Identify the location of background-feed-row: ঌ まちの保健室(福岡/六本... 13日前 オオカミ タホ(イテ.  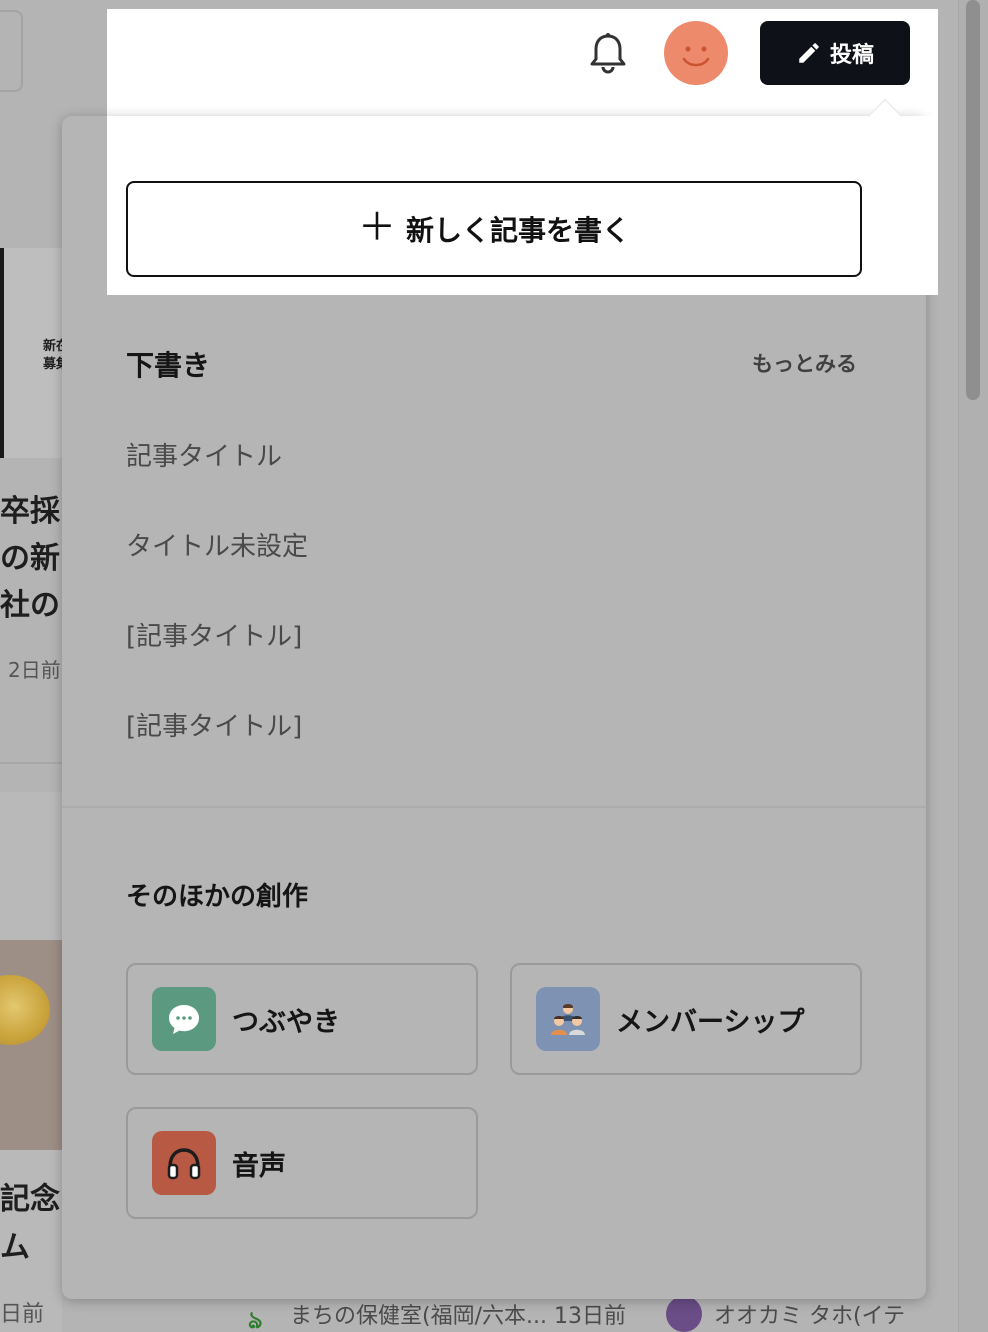
(580, 1314).